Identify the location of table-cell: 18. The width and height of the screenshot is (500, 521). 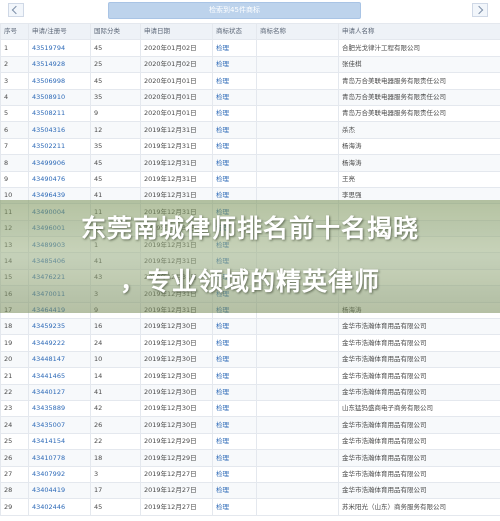
(115, 458).